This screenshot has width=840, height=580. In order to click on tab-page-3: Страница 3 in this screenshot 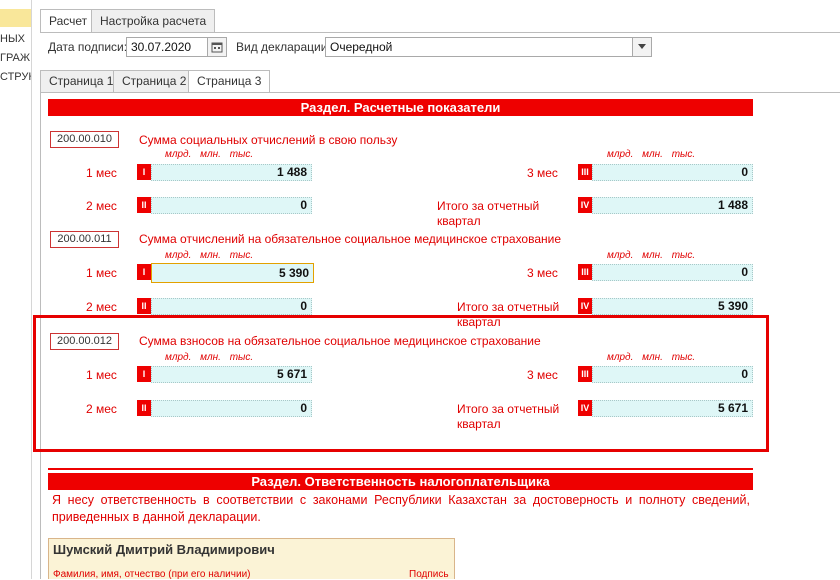, I will do `click(229, 81)`.